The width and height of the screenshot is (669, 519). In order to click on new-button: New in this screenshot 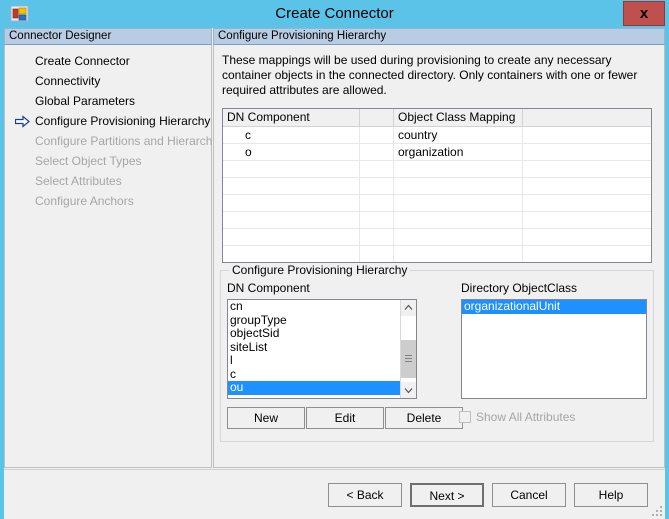, I will do `click(266, 418)`.